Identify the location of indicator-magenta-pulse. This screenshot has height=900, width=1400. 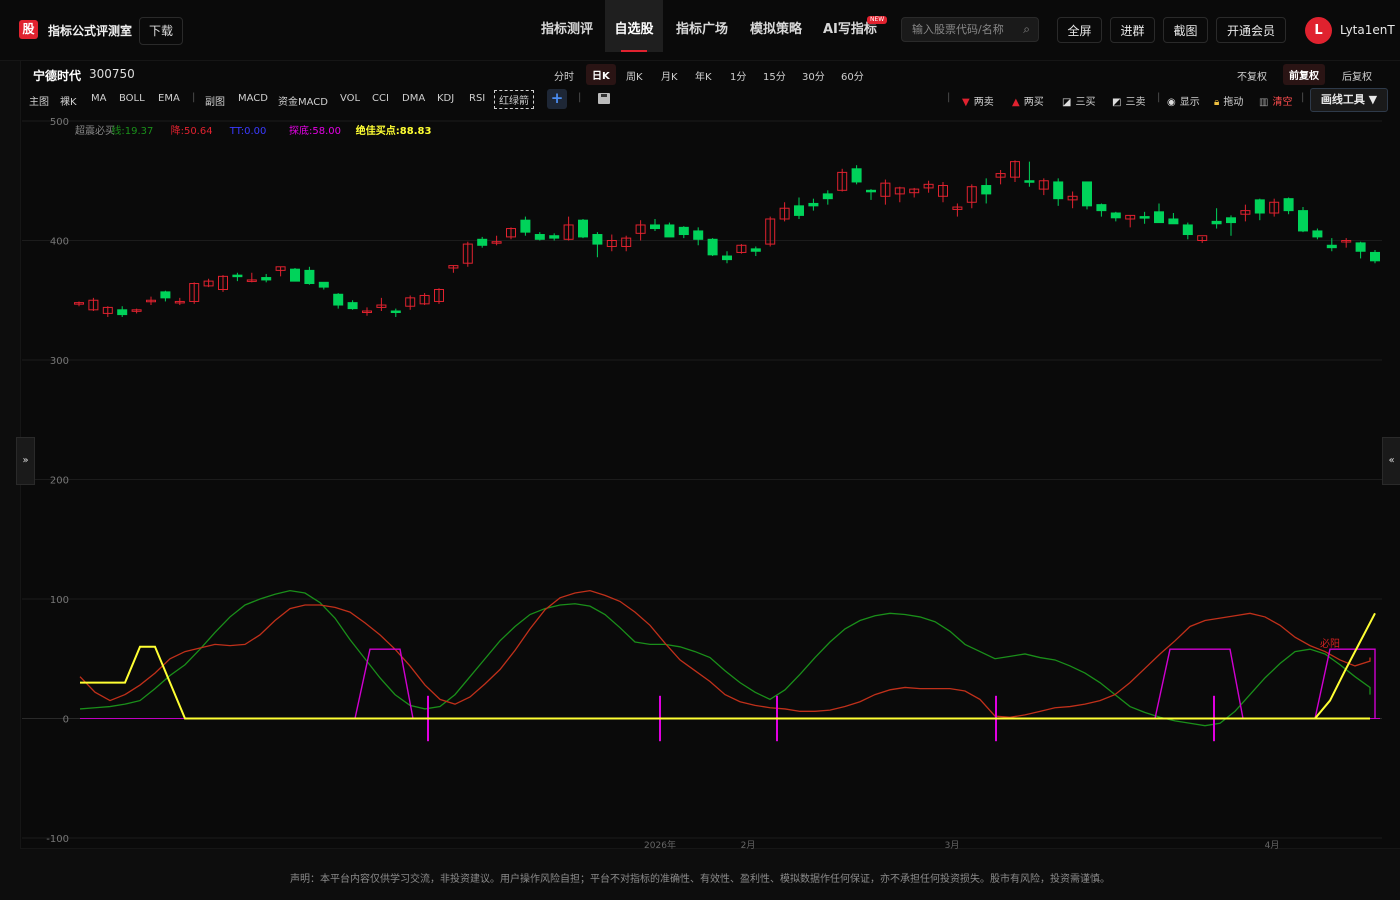
(1199, 683).